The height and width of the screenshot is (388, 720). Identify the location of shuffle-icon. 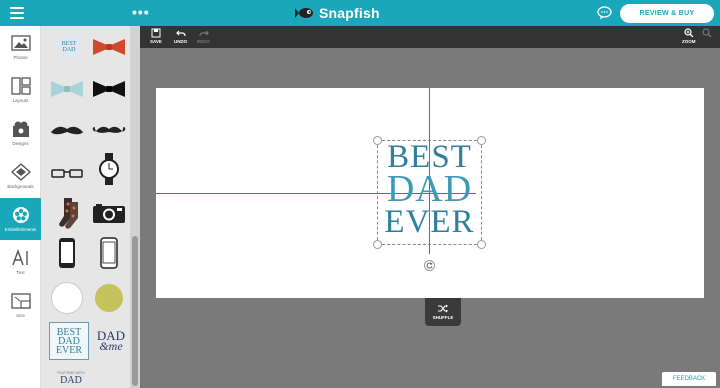
(443, 308).